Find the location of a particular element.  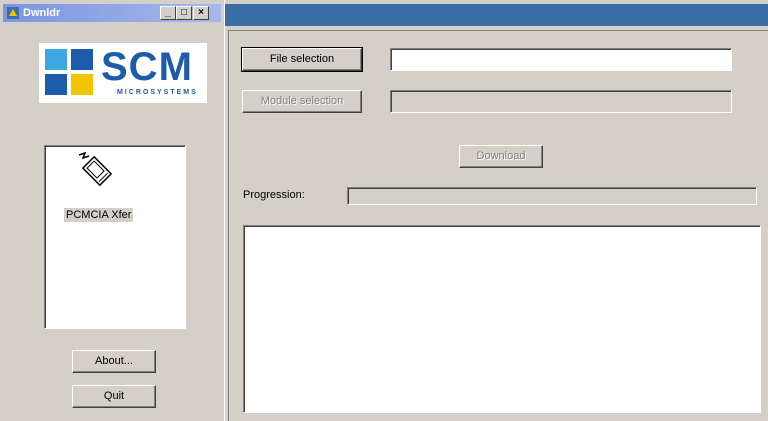

module-list: PCMCIA Xfer is located at coordinates (115, 237).